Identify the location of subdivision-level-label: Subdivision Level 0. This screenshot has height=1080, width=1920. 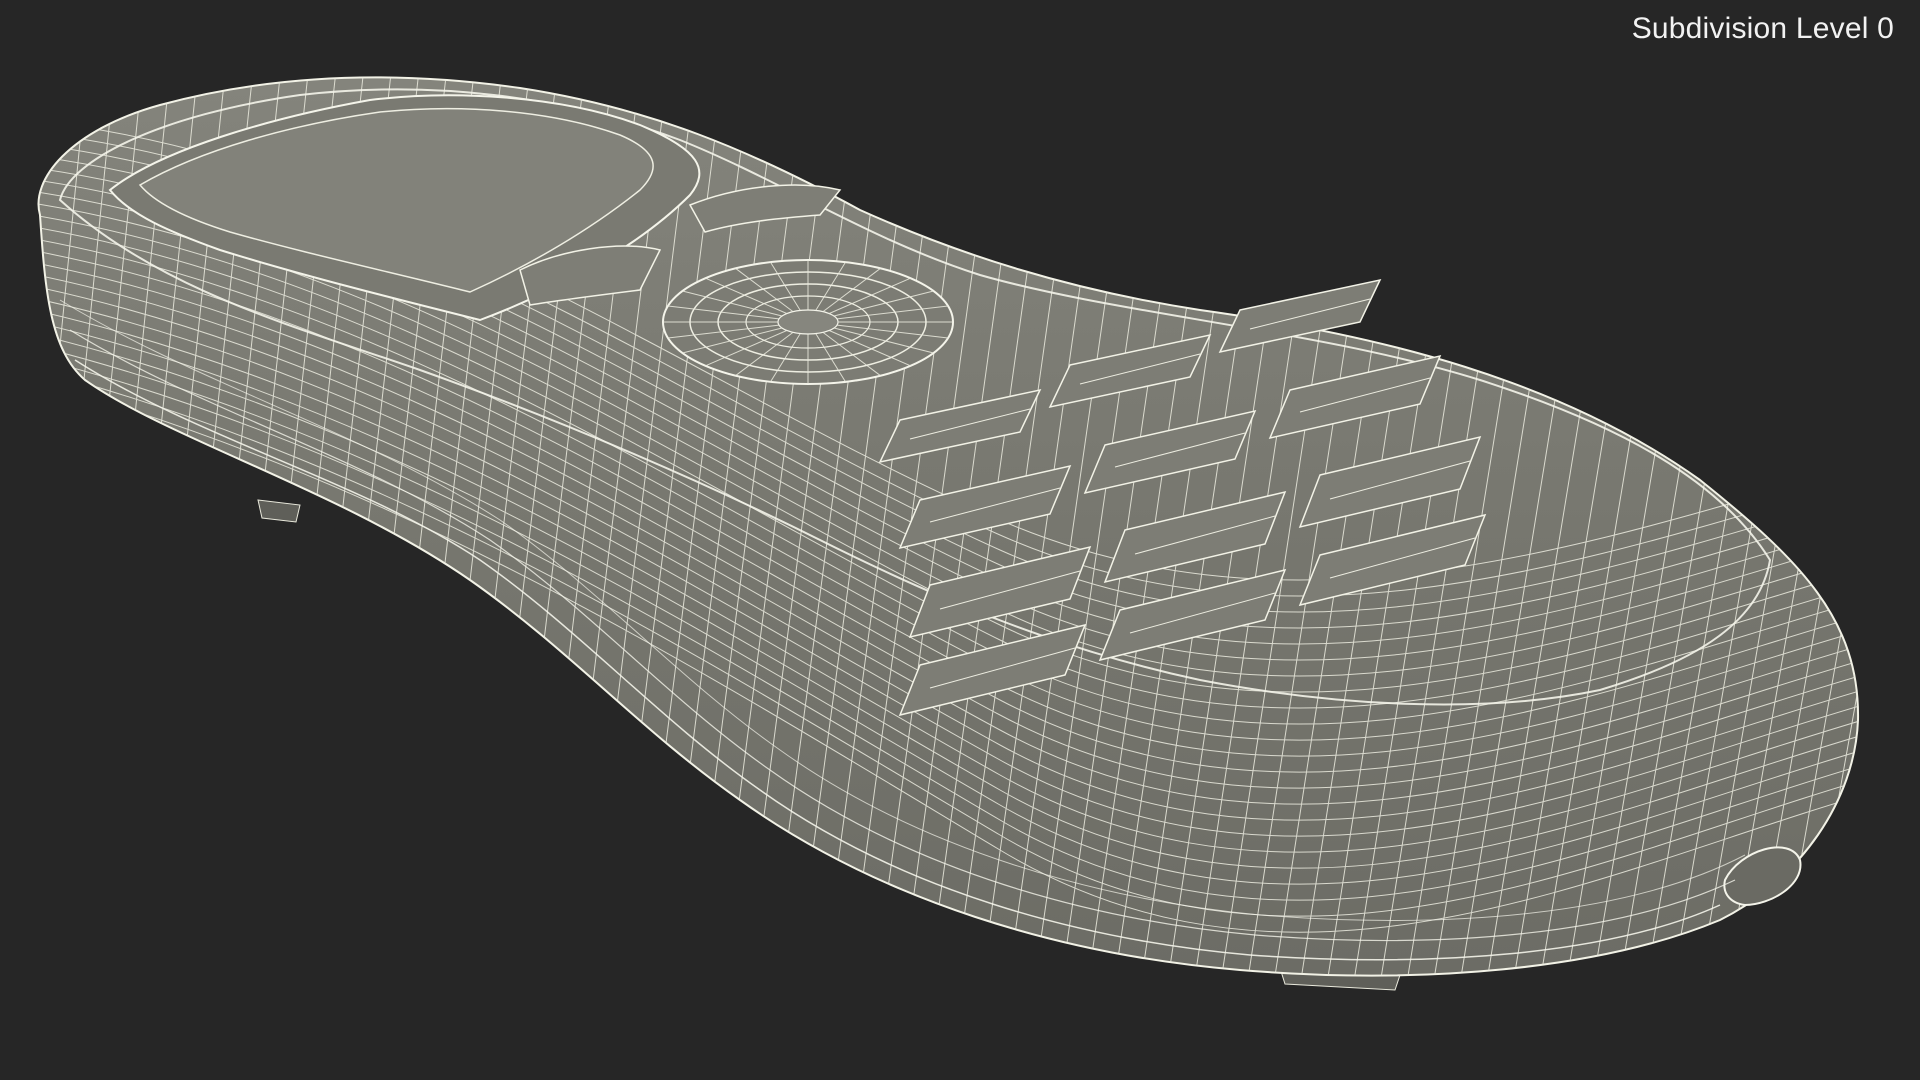
(1762, 28).